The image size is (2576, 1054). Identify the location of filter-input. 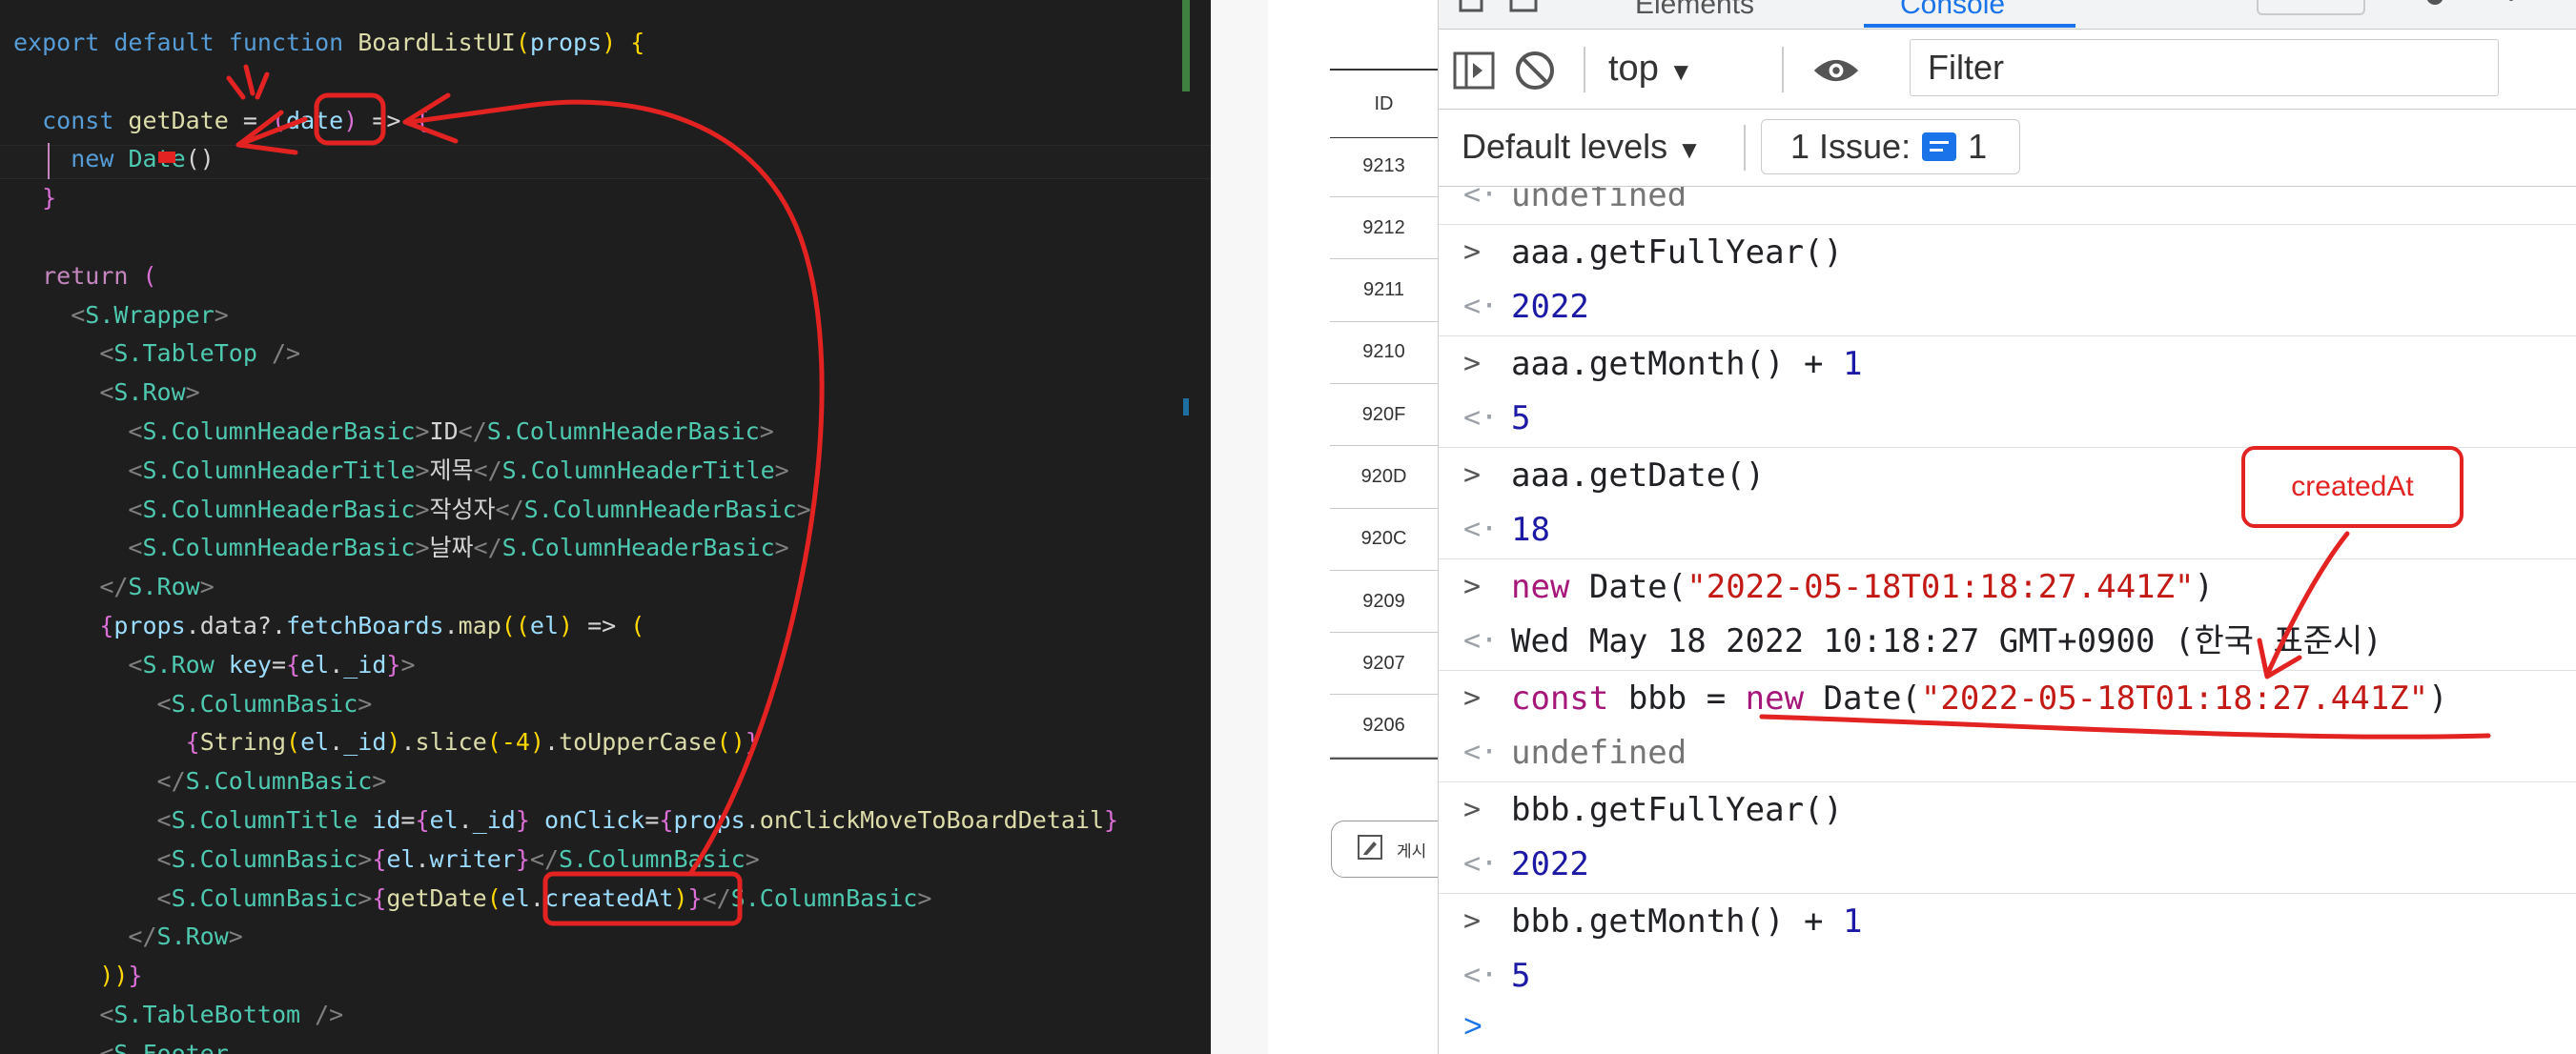
(2205, 67).